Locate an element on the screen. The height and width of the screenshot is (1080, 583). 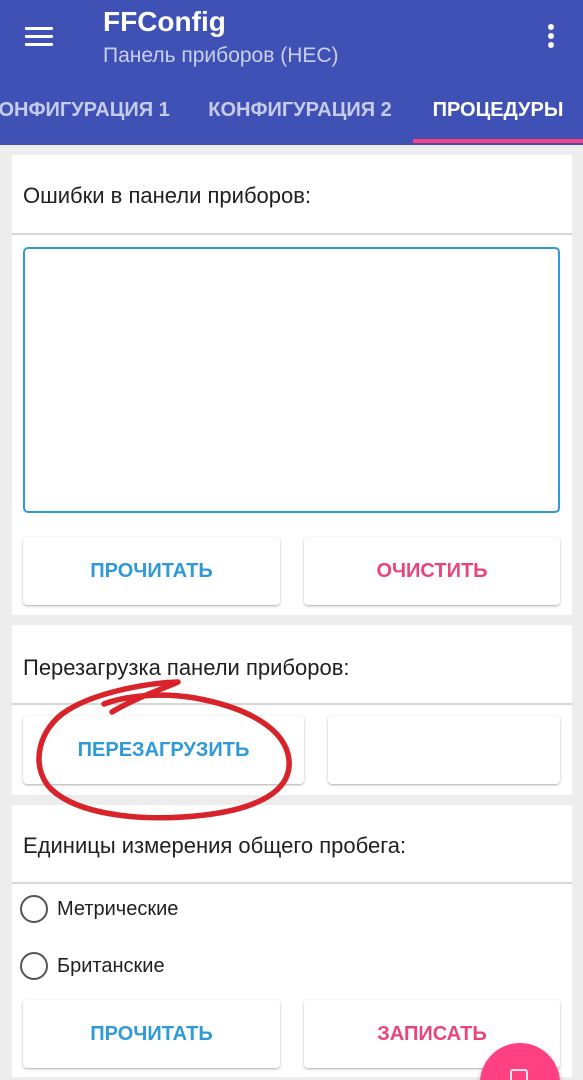
units-card-title: Единицы измерения общего пробега: is located at coordinates (215, 845).